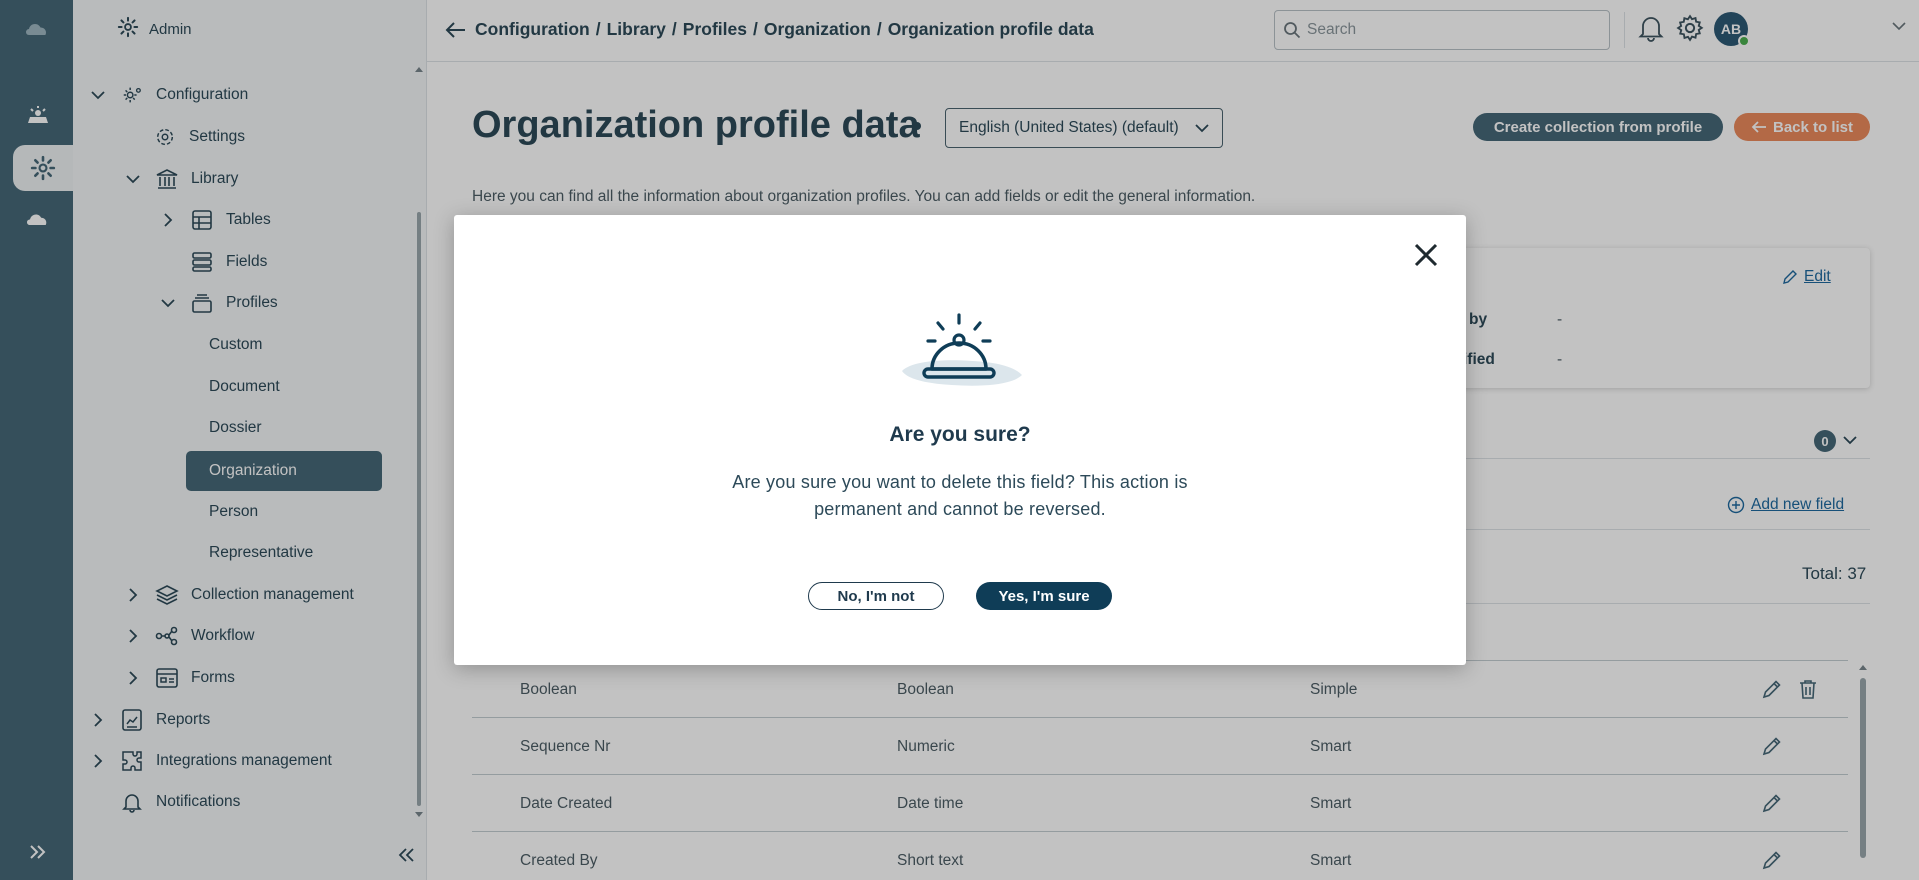 The height and width of the screenshot is (880, 1919). What do you see at coordinates (1426, 255) in the screenshot?
I see `close-icon` at bounding box center [1426, 255].